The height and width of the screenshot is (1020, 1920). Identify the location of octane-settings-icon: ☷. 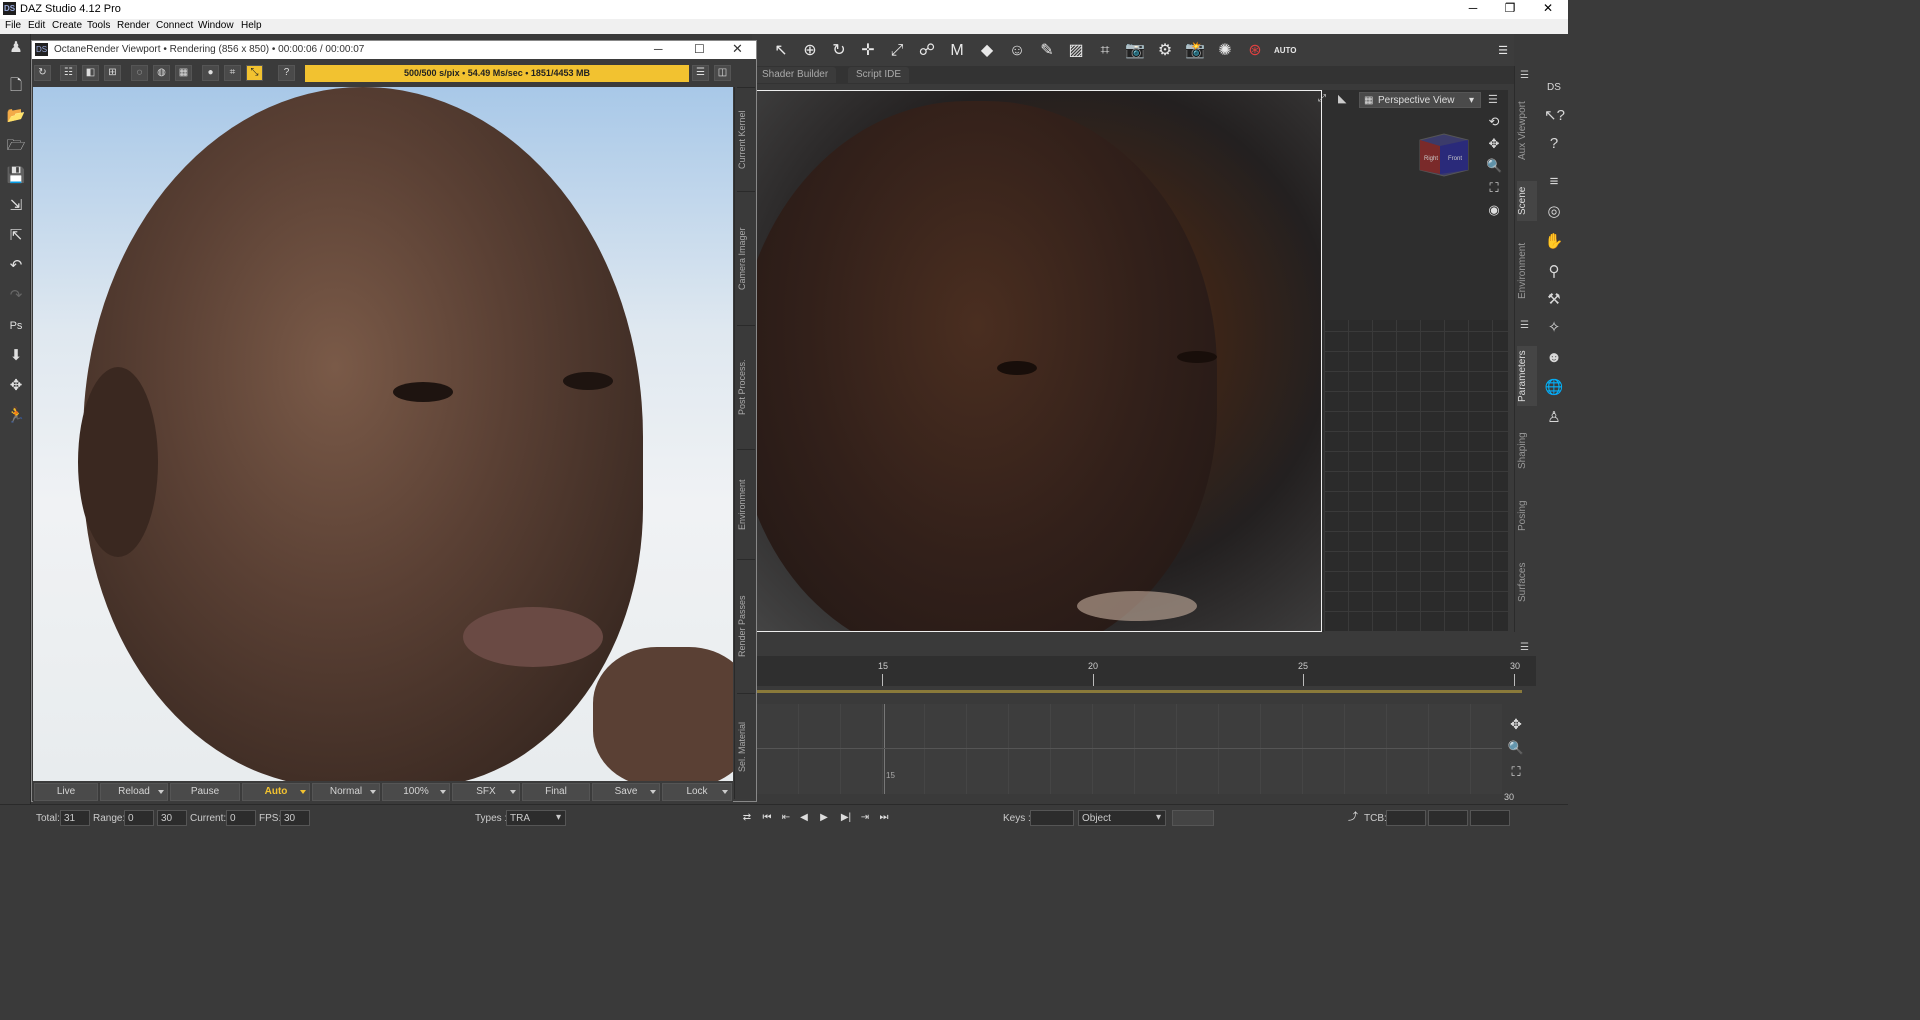
(68, 73).